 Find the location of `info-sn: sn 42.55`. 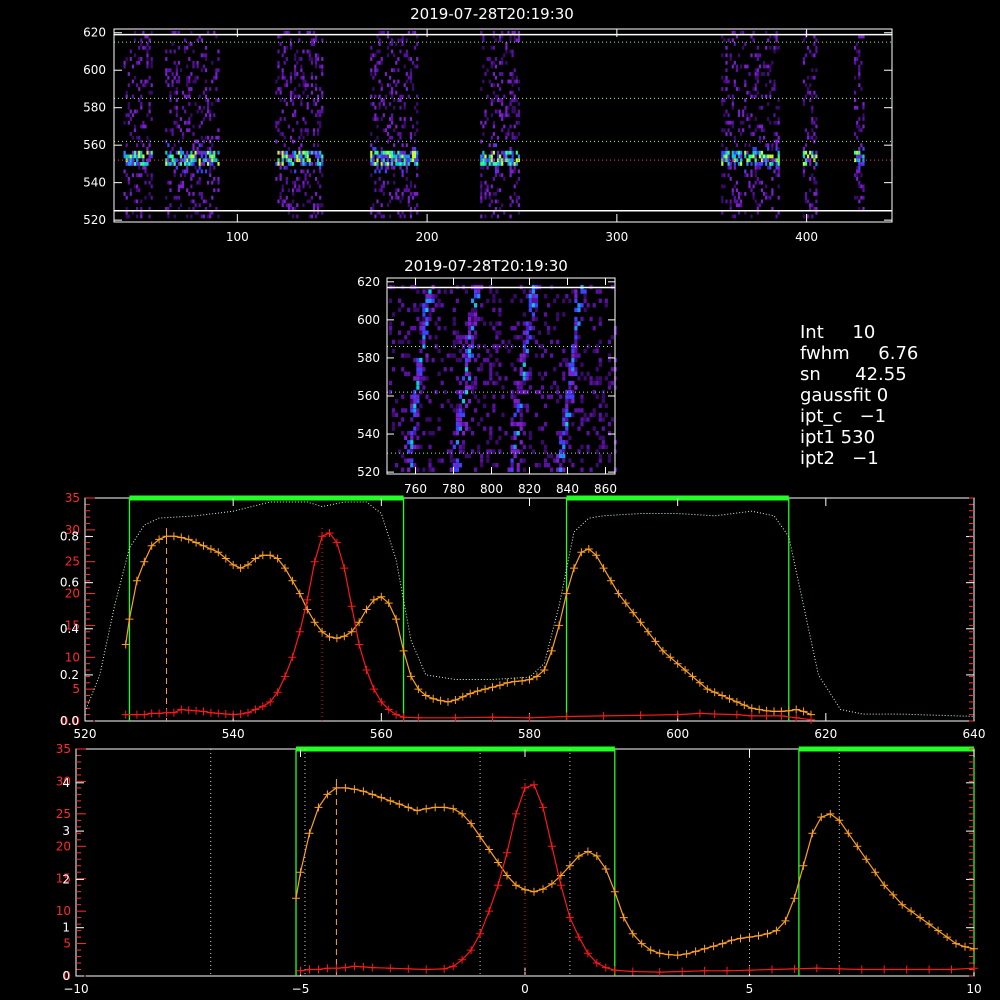

info-sn: sn 42.55 is located at coordinates (853, 374).